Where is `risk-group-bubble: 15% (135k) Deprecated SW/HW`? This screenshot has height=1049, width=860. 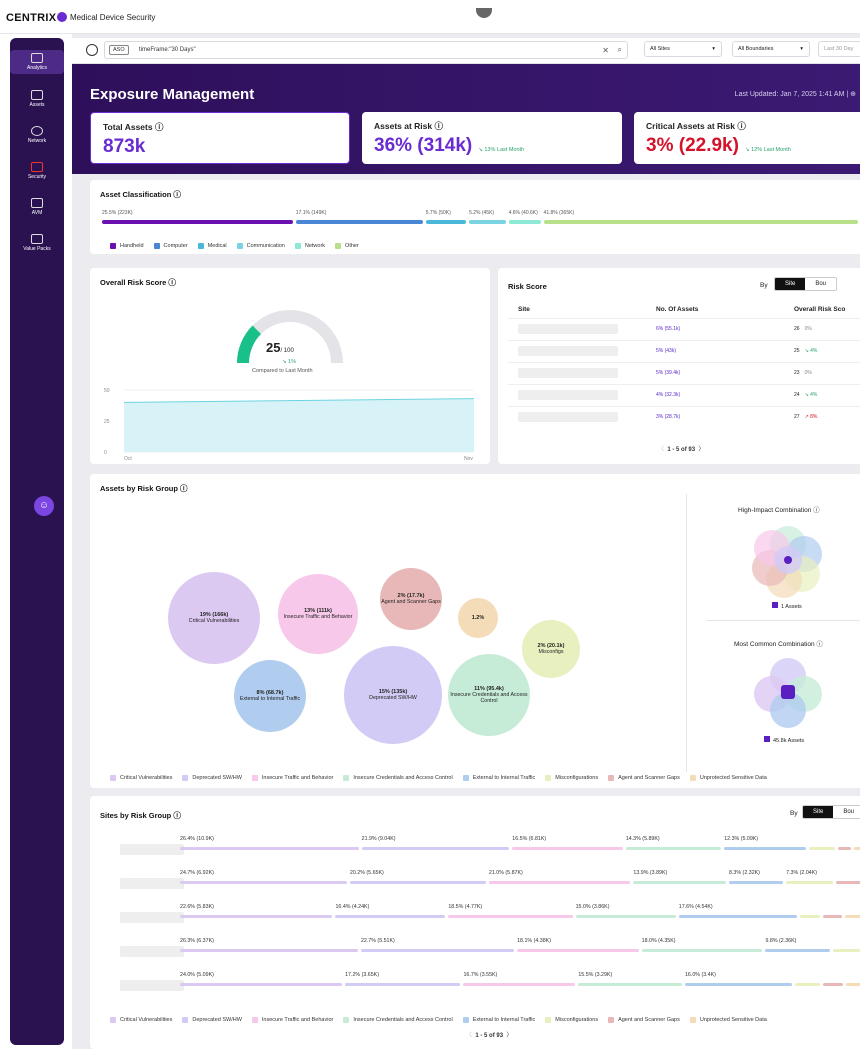 risk-group-bubble: 15% (135k) Deprecated SW/HW is located at coordinates (393, 695).